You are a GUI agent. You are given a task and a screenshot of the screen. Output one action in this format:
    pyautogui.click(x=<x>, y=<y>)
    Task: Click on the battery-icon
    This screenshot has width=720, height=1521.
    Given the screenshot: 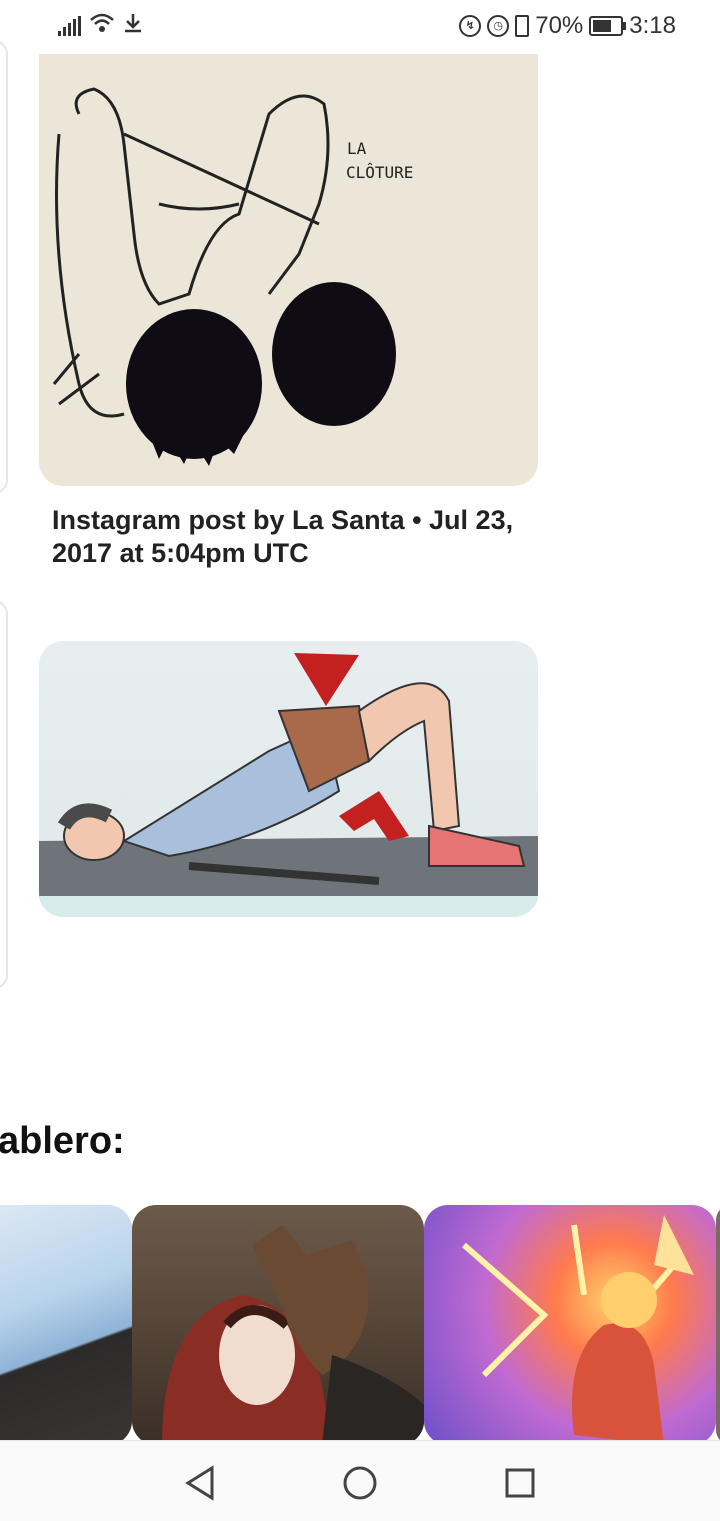 What is the action you would take?
    pyautogui.click(x=608, y=26)
    